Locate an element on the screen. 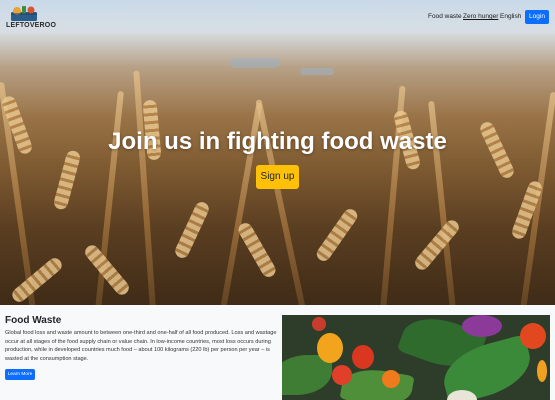 This screenshot has height=400, width=555. purple-cabbage is located at coordinates (482, 326).